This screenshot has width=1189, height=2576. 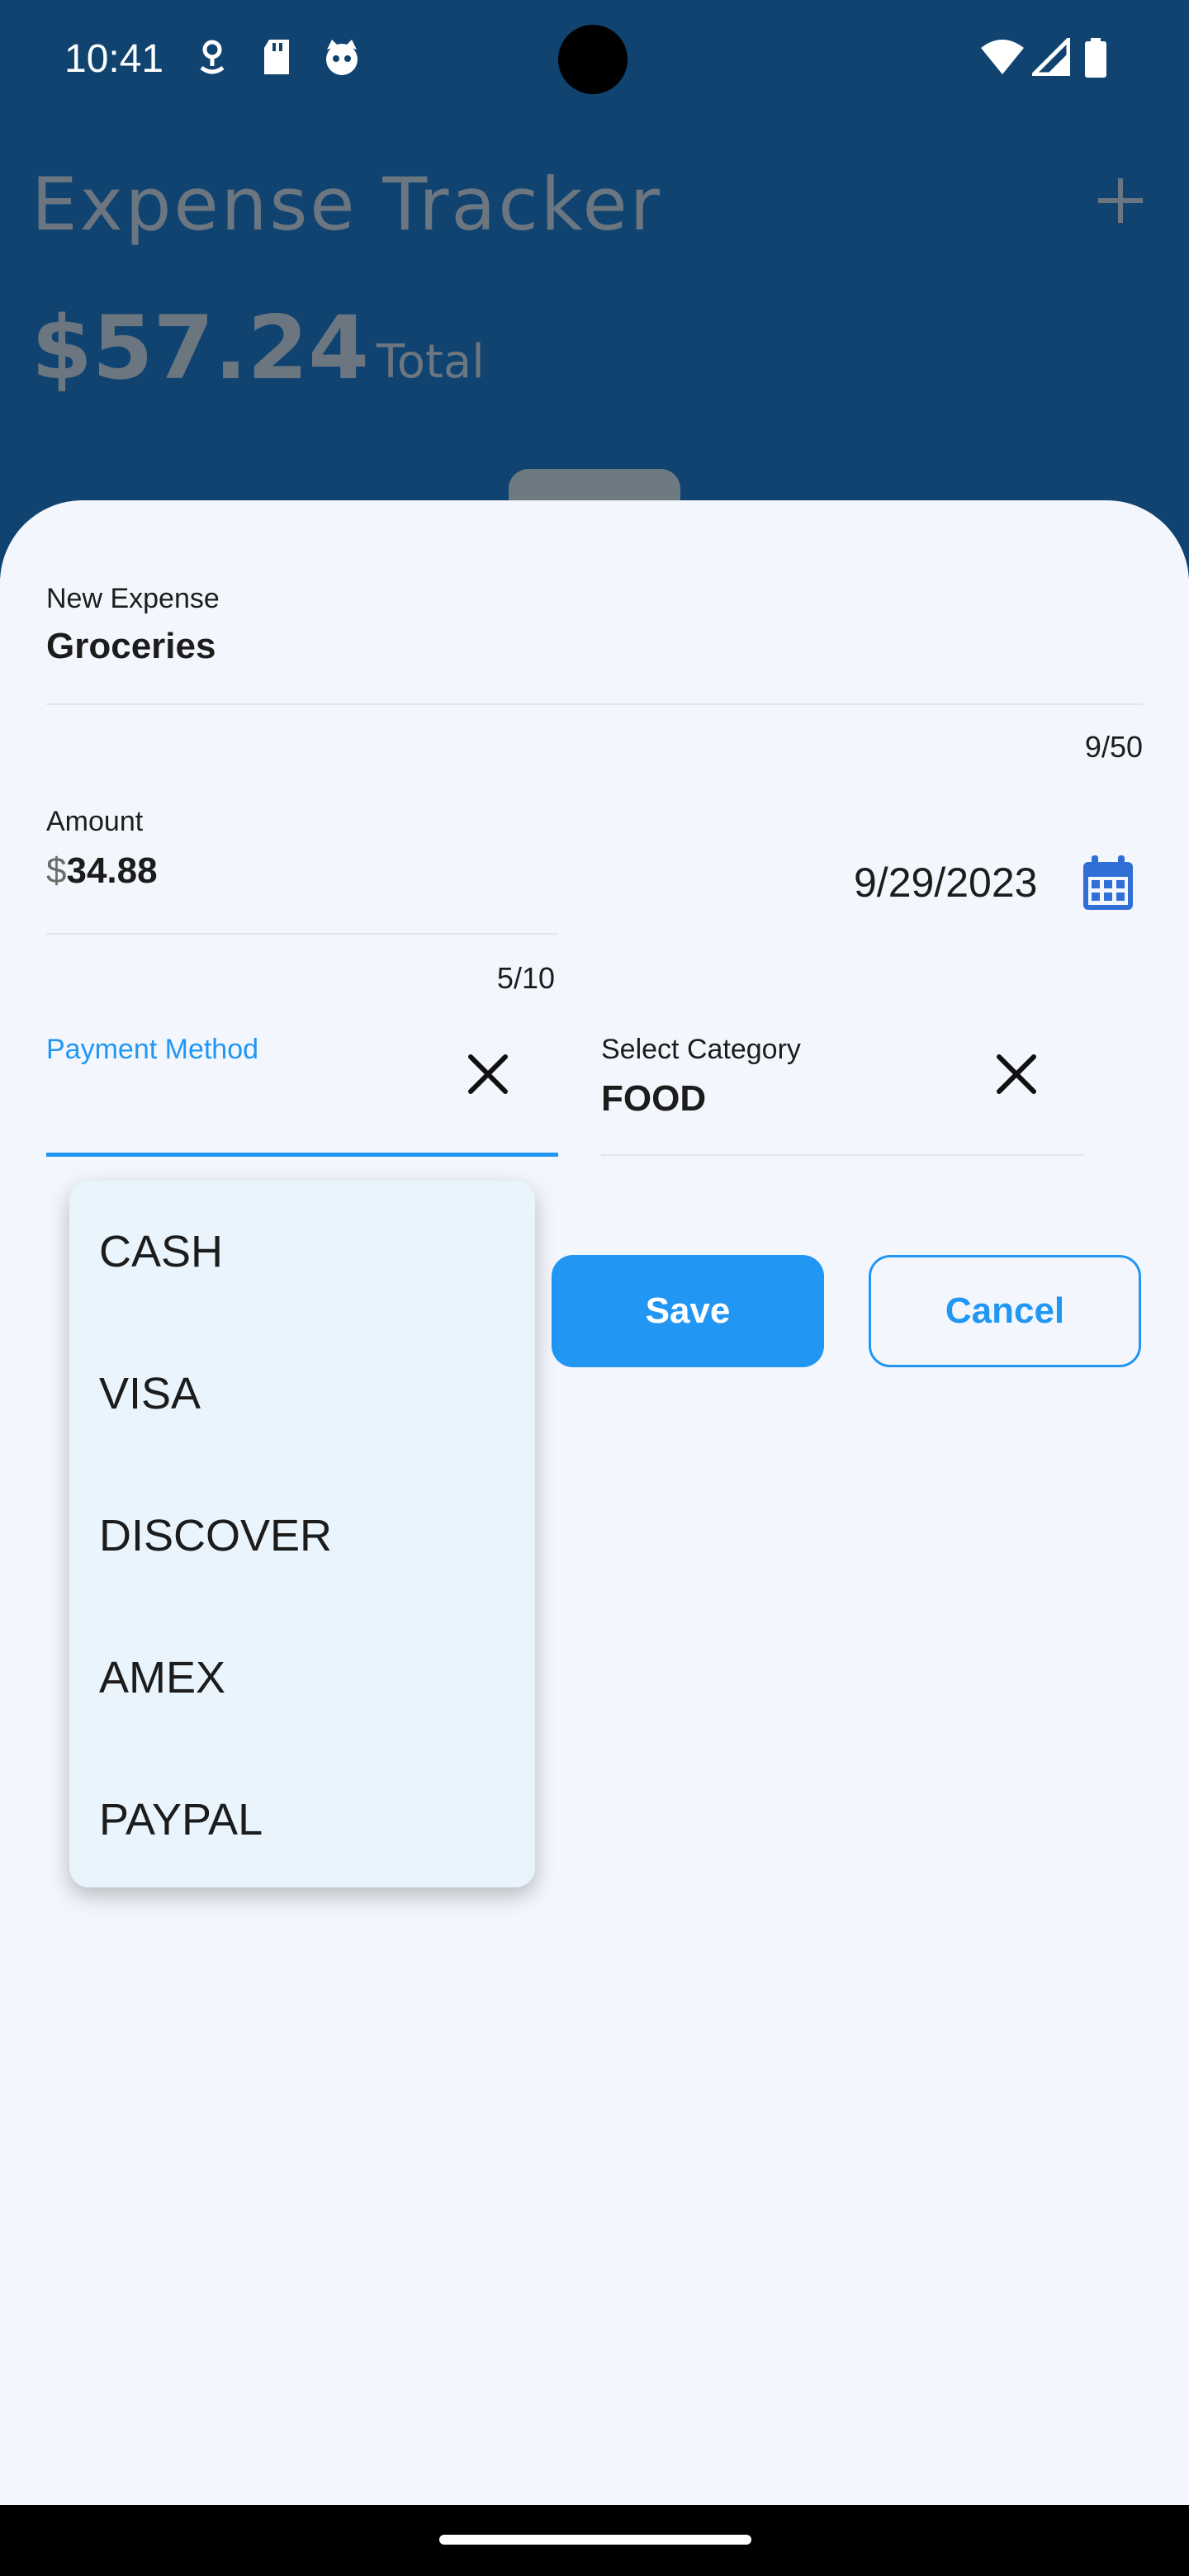 I want to click on total-amount: $57.24, so click(x=200, y=348).